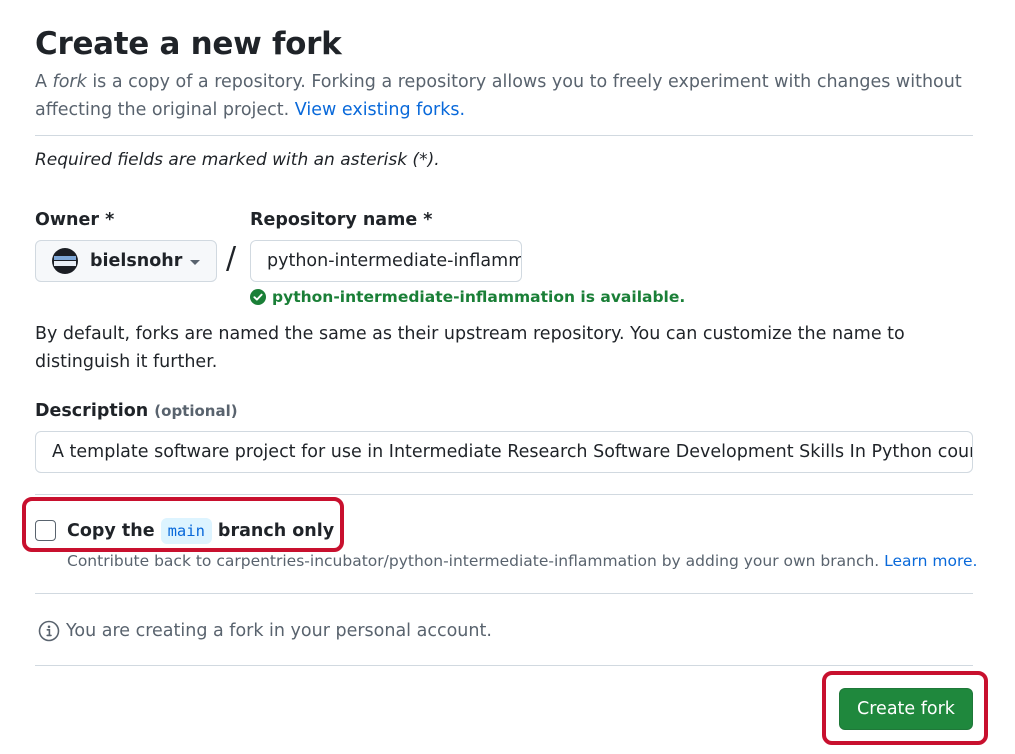  Describe the element at coordinates (906, 709) in the screenshot. I see `create-fork-button: Create fork` at that location.